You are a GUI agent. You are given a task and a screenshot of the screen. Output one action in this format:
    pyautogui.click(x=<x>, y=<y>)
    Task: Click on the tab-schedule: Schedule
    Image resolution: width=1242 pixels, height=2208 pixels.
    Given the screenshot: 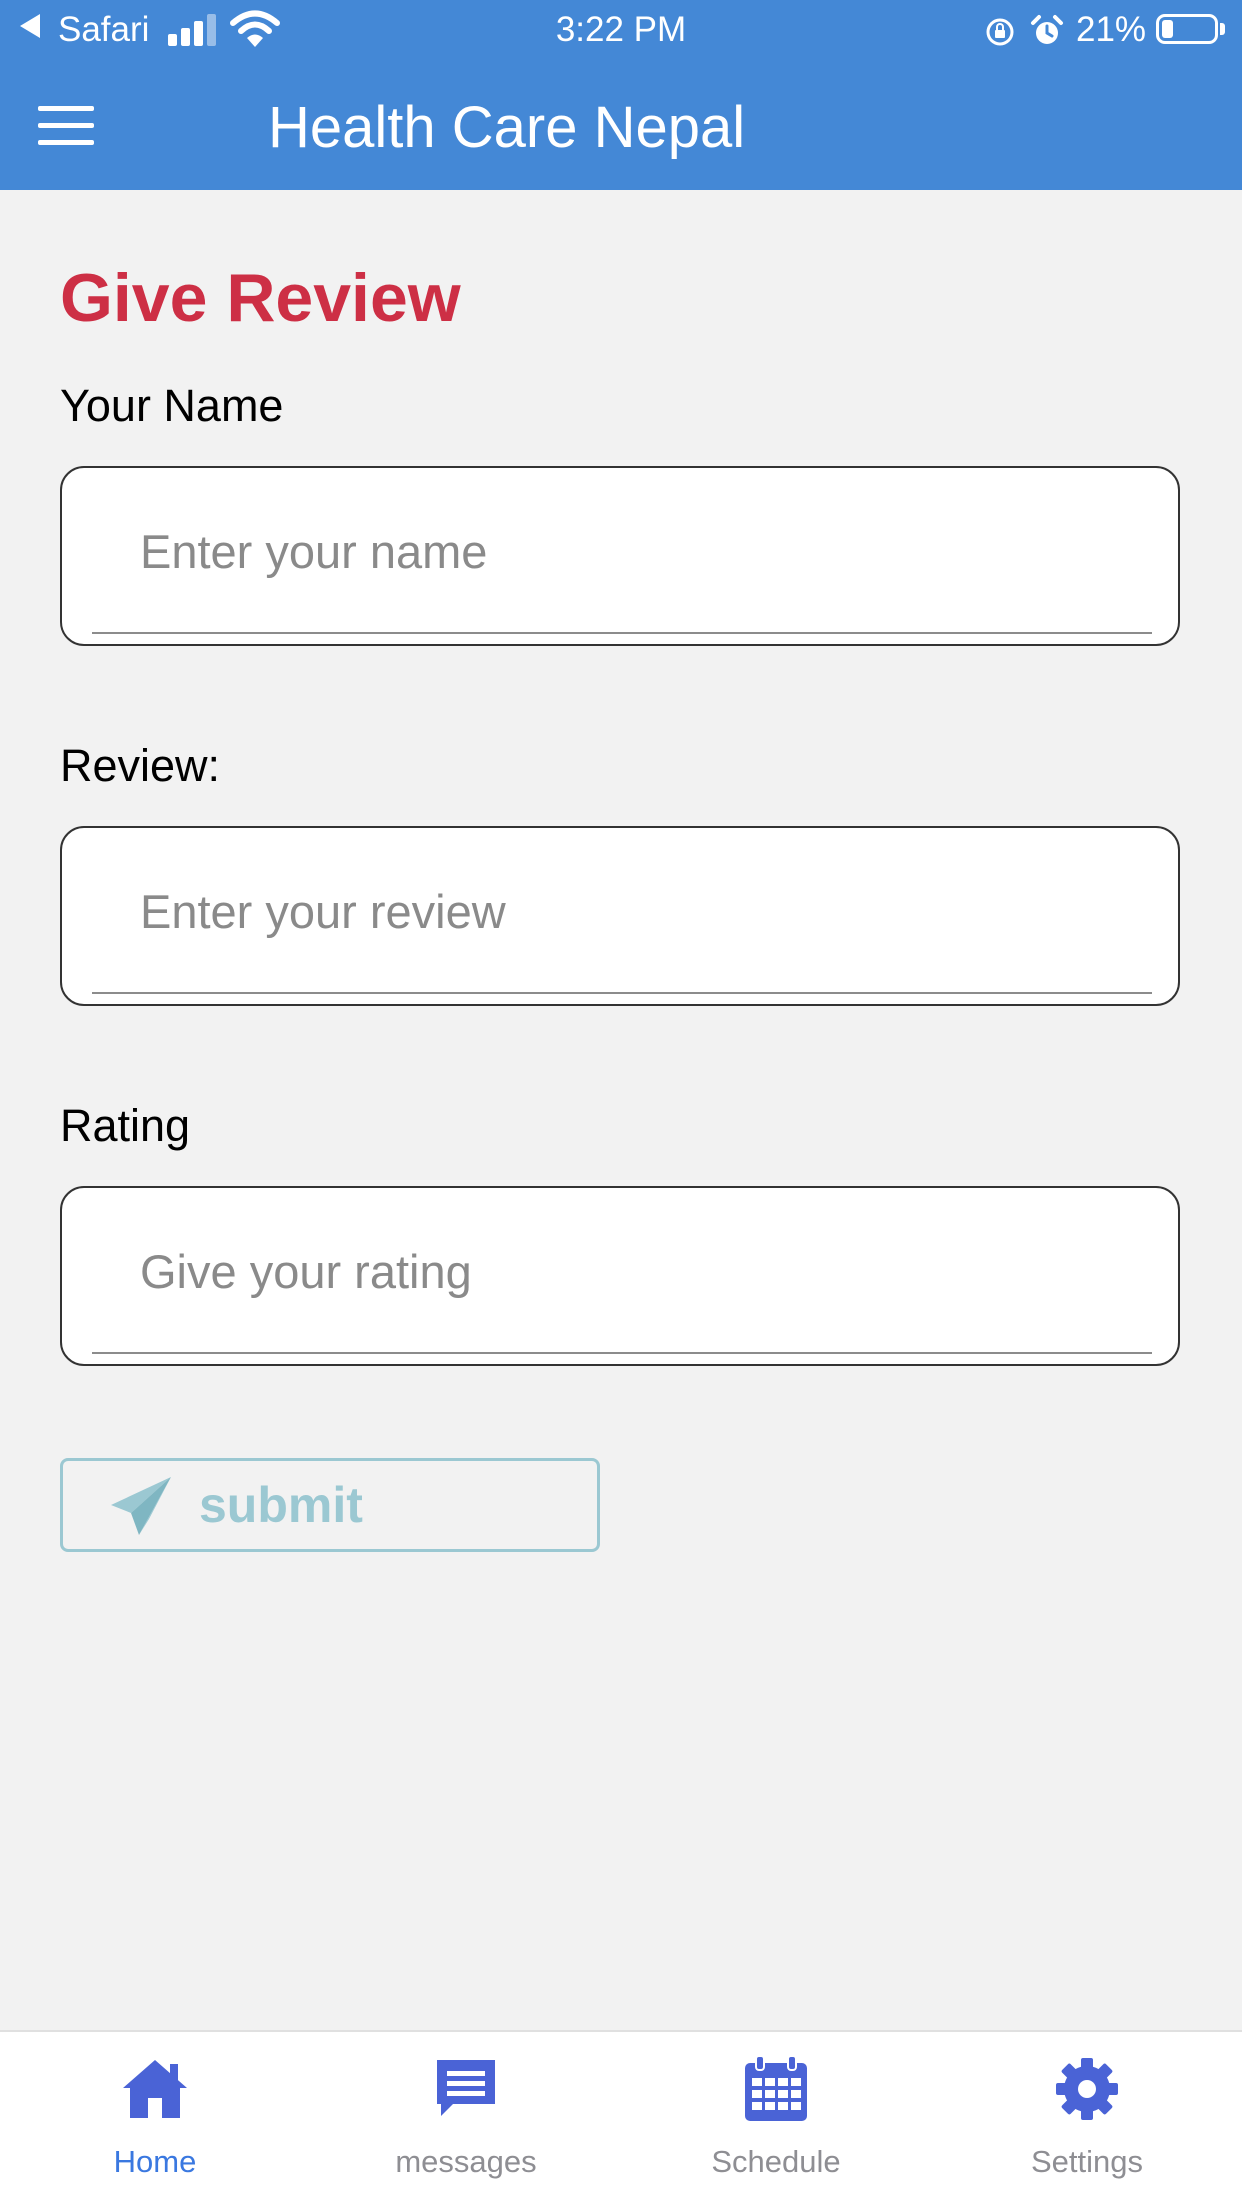 What is the action you would take?
    pyautogui.click(x=776, y=2120)
    